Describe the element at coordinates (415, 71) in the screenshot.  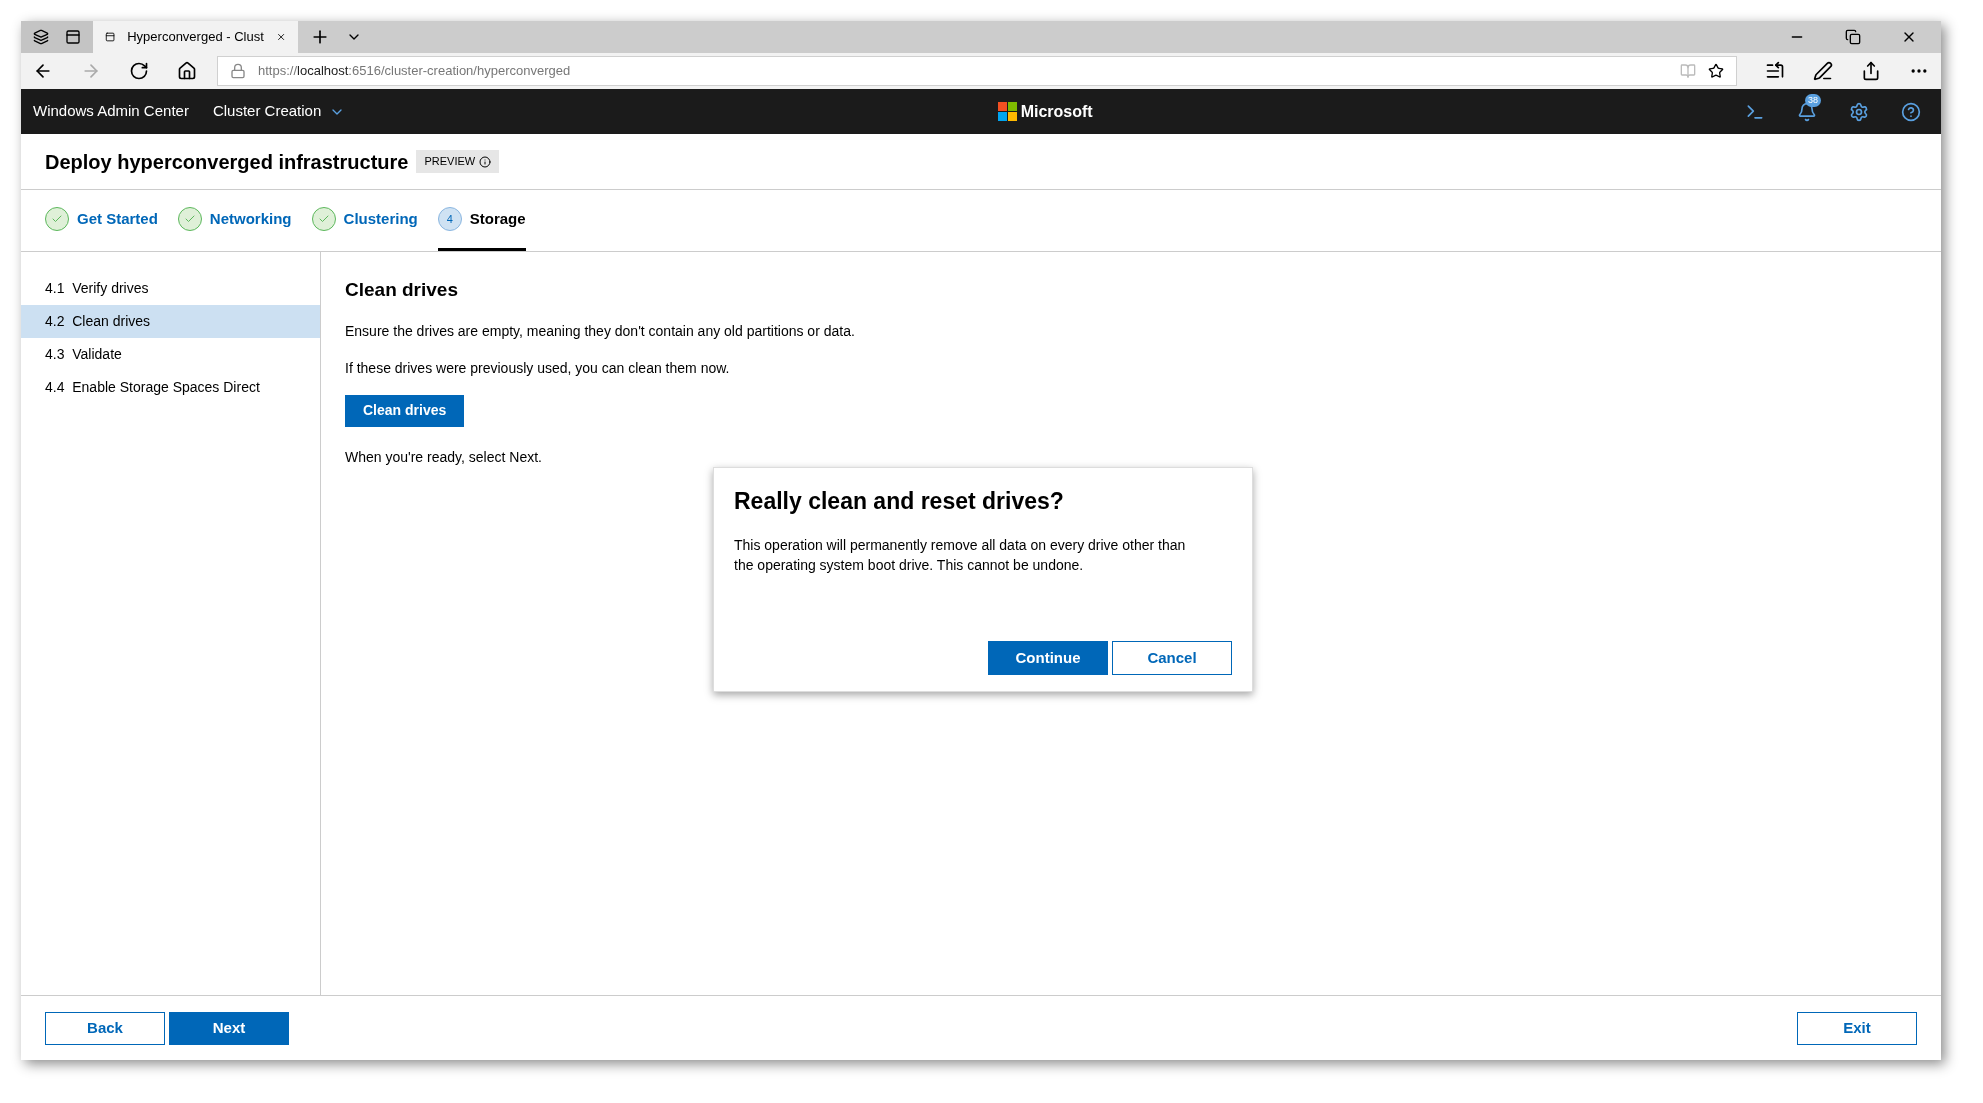
I see `url-text: https://localhost:6516/cluster-creation/hyperconverged` at that location.